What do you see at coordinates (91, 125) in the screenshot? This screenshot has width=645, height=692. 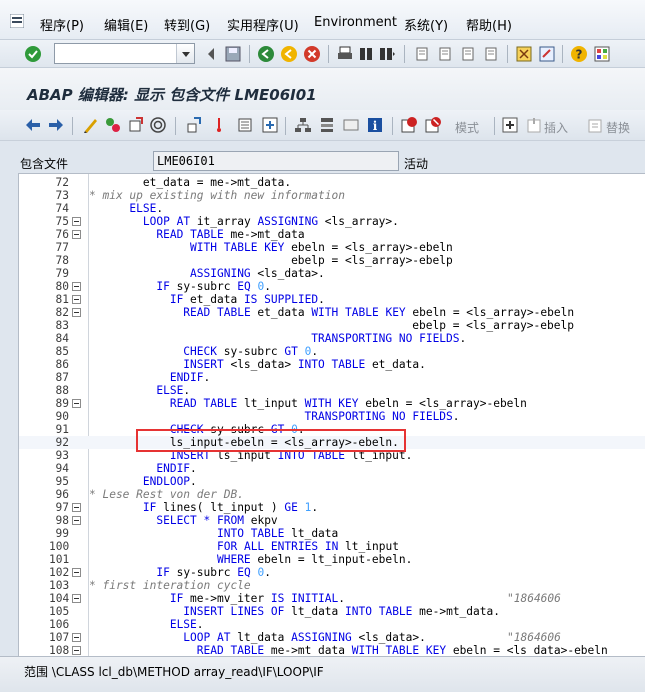 I see `display-change-icon` at bounding box center [91, 125].